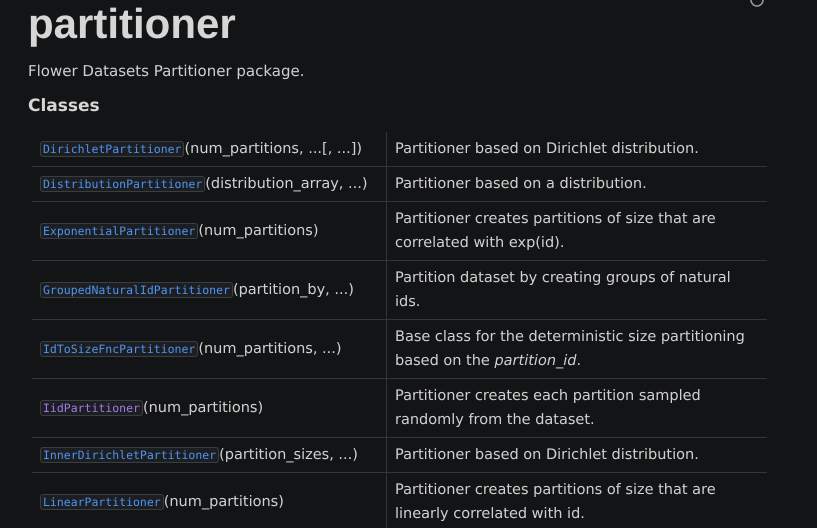  Describe the element at coordinates (166, 71) in the screenshot. I see `module-description: Flower Datasets Partitioner package.` at that location.